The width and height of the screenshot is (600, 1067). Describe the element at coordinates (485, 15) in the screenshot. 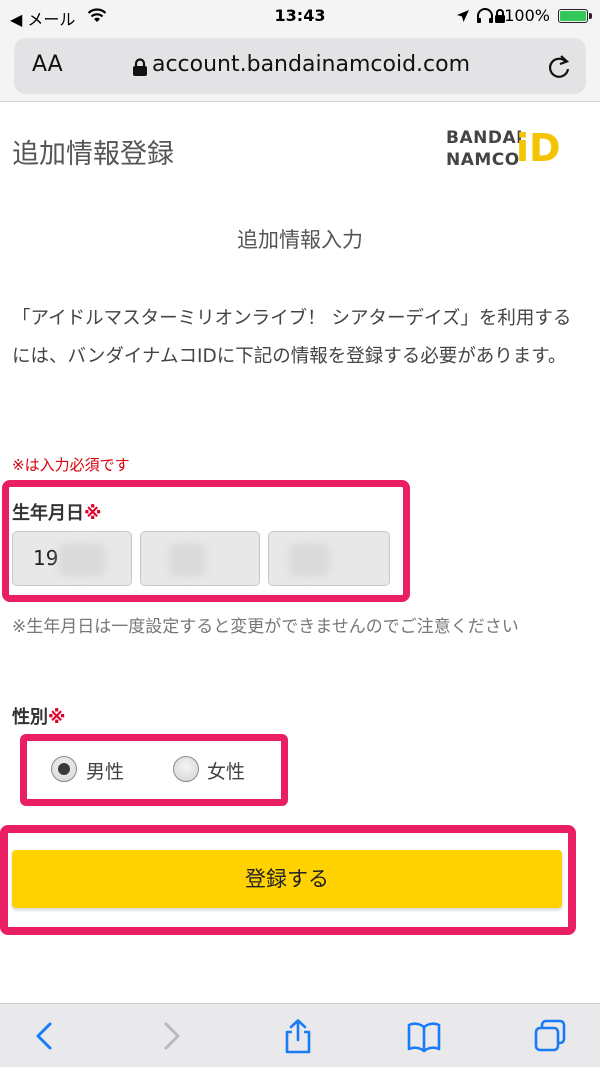

I see `headphones-icon` at that location.